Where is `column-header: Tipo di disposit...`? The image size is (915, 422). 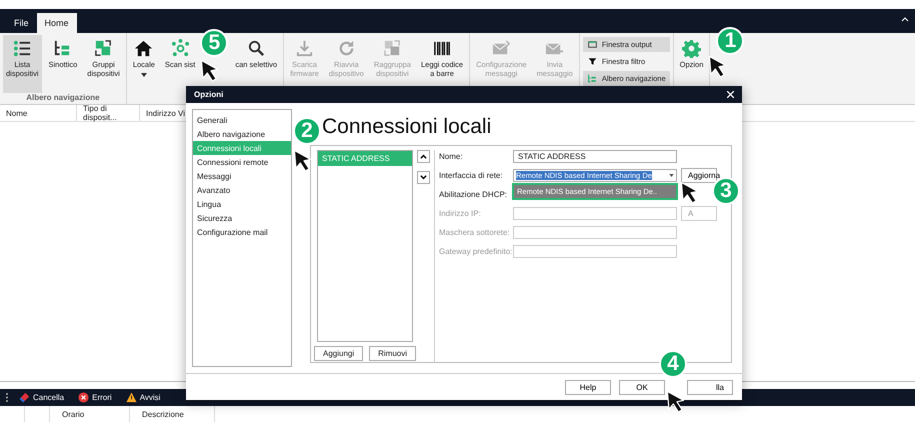
column-header: Tipo di disposit... is located at coordinates (108, 113).